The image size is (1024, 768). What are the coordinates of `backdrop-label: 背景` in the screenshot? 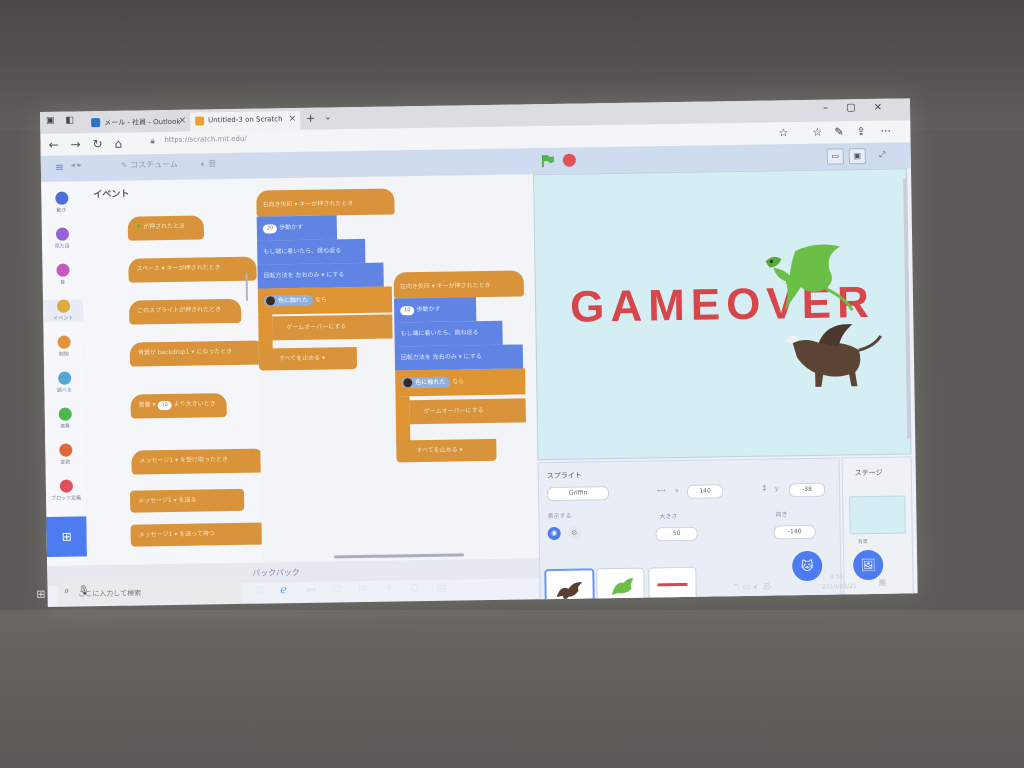 It's located at (862, 542).